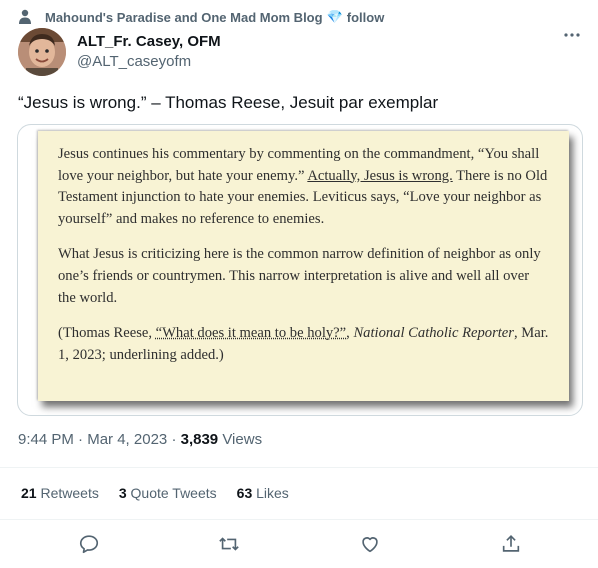 The image size is (598, 568). I want to click on quotes-count: 3, so click(122, 493).